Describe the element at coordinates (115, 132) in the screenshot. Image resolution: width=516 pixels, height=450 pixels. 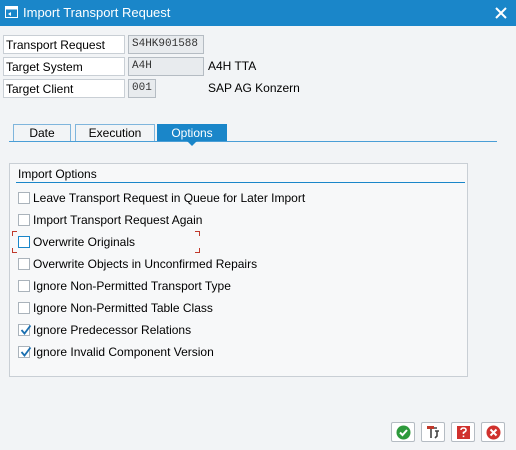
I see `tab-execution: Execution` at that location.